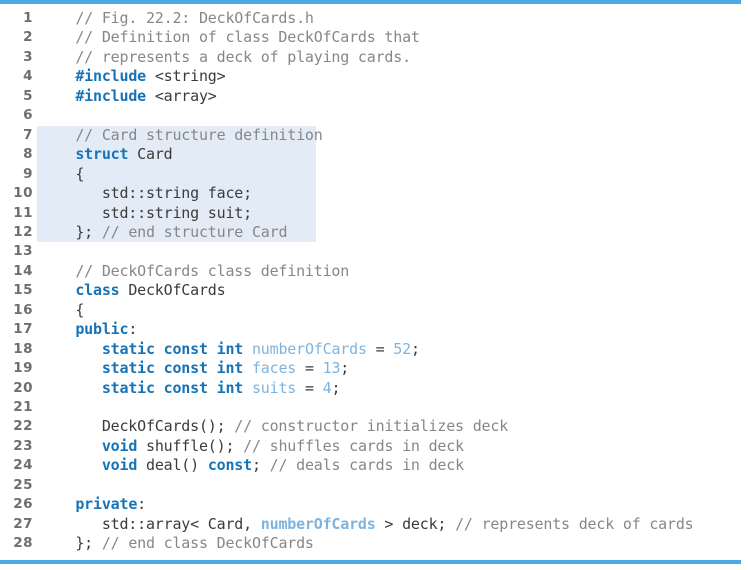  What do you see at coordinates (137, 426) in the screenshot?
I see `code-token-plain: DeckOfCards();` at bounding box center [137, 426].